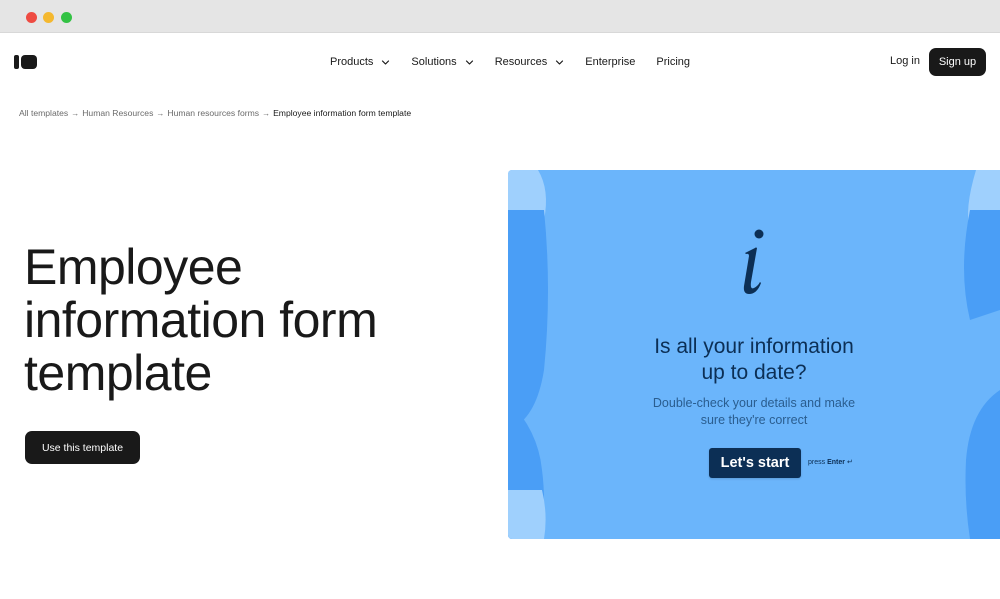 This screenshot has height=599, width=1000. I want to click on menu-item-label: Resources, so click(521, 62).